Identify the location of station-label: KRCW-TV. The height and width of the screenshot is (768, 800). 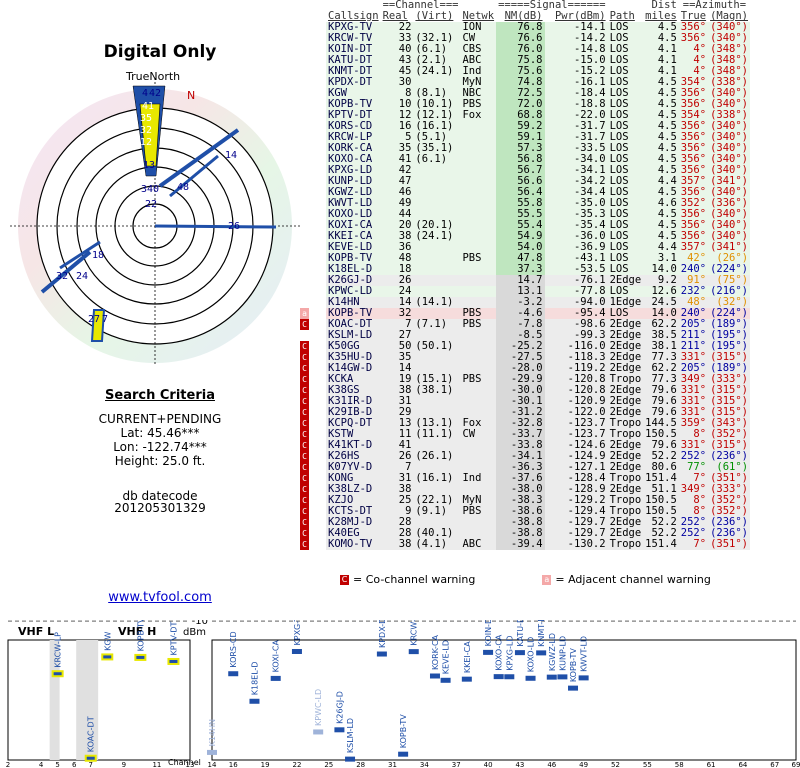
(414, 633).